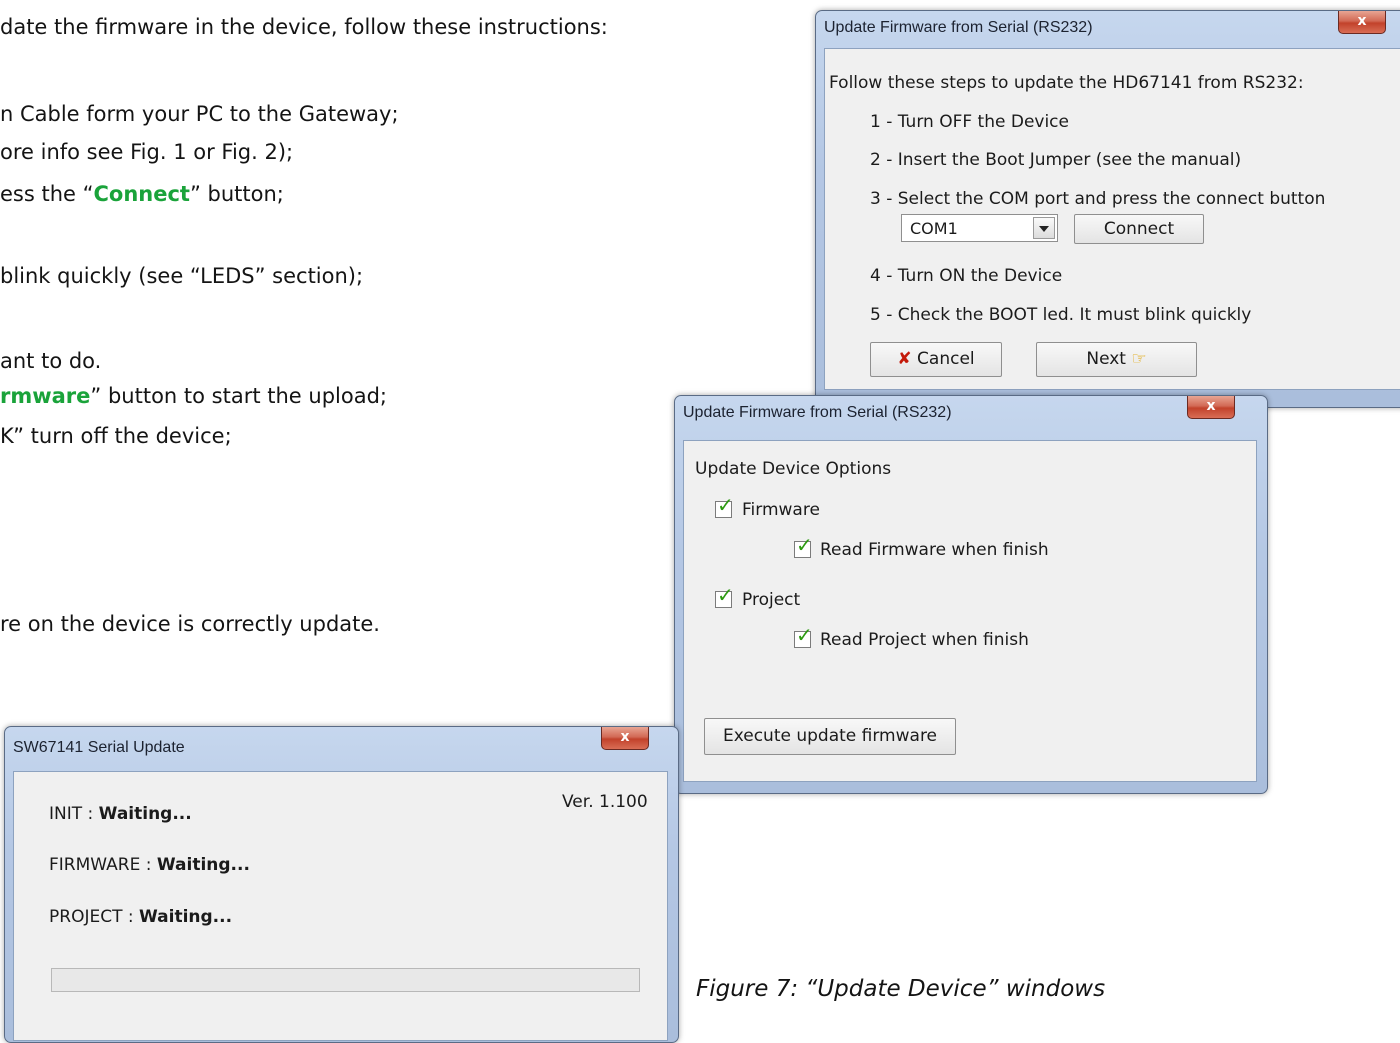  I want to click on connect-highlight: Connect, so click(141, 194).